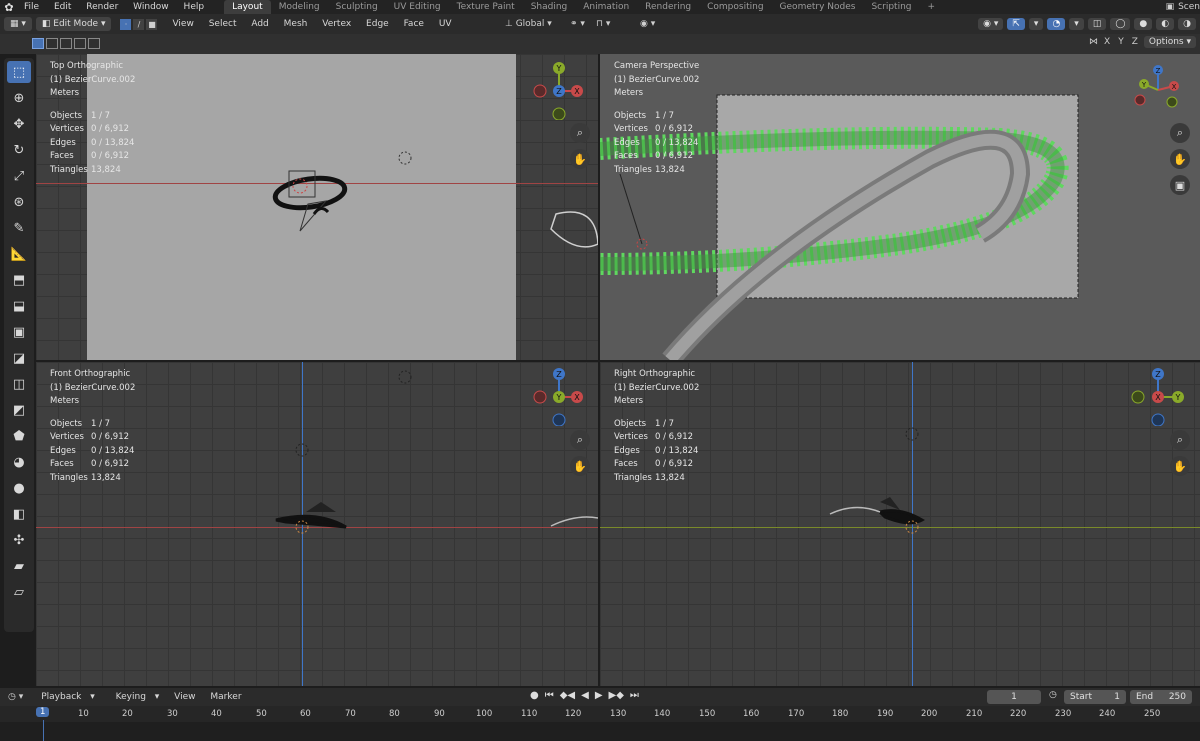 This screenshot has height=741, width=1200. Describe the element at coordinates (932, 7) in the screenshot. I see `add-workspace-icon: +` at that location.